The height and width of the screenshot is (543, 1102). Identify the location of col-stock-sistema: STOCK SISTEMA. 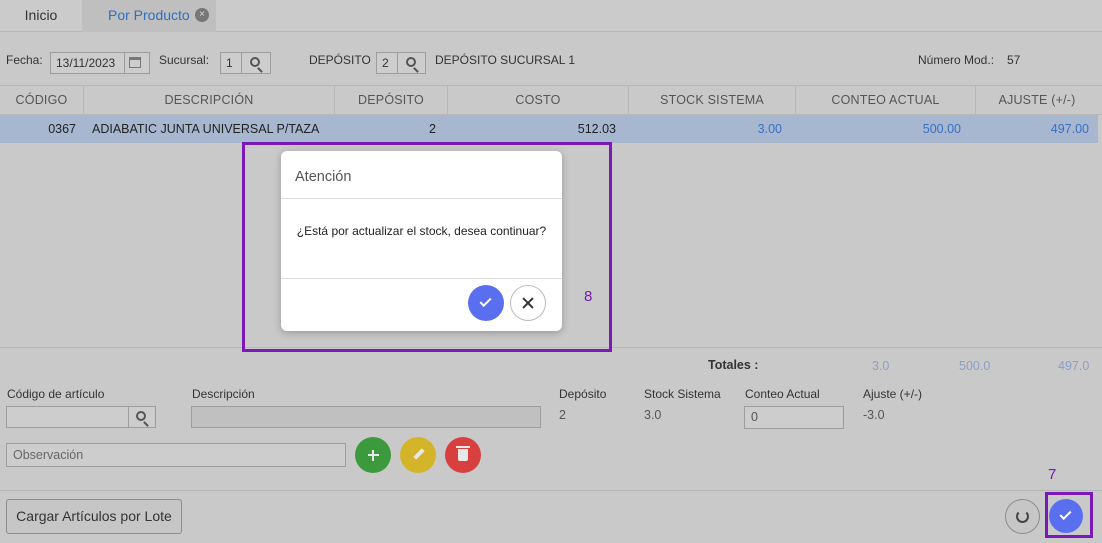
(712, 100).